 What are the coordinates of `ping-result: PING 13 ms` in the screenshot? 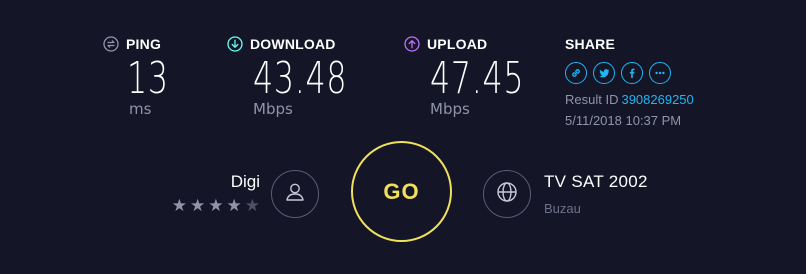 It's located at (144, 77).